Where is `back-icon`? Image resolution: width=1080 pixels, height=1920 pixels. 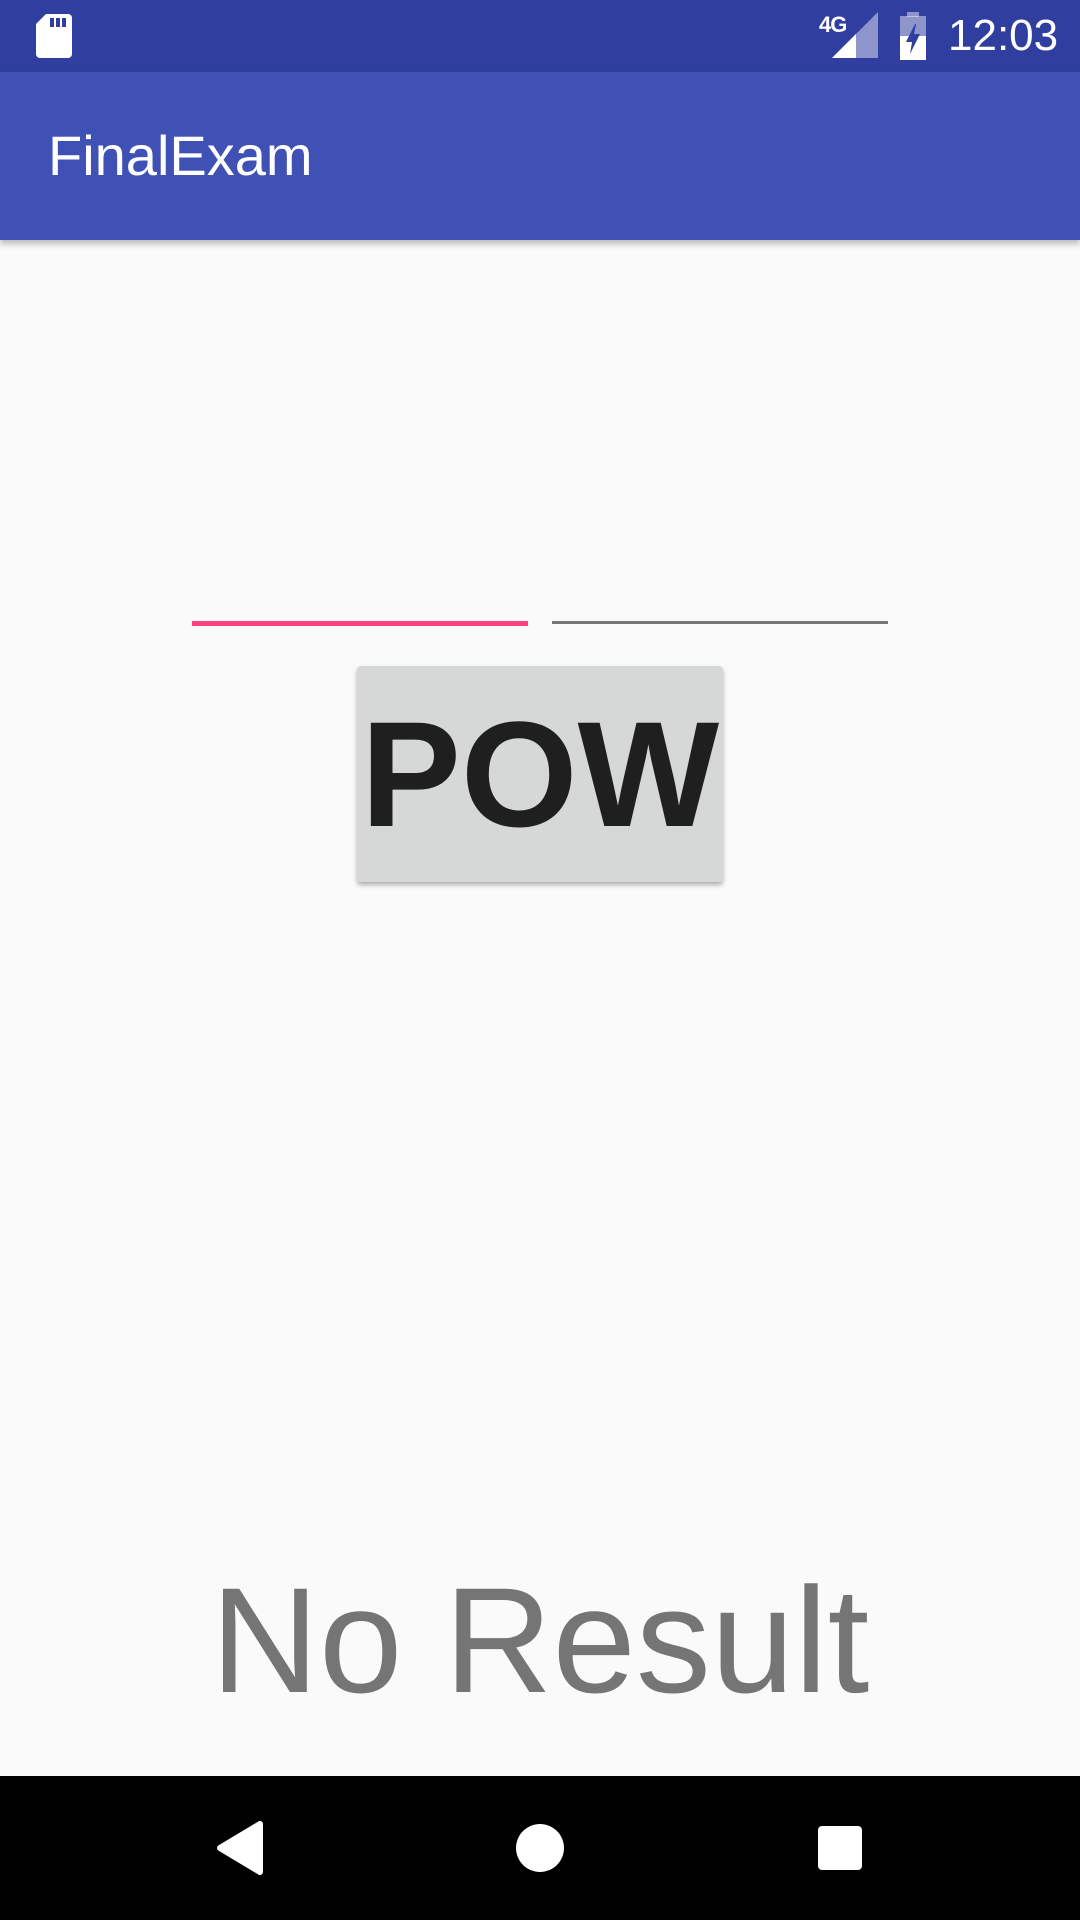
back-icon is located at coordinates (240, 1848).